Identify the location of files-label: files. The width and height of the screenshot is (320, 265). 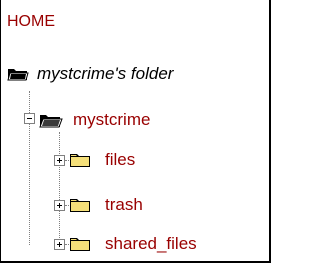
(120, 159).